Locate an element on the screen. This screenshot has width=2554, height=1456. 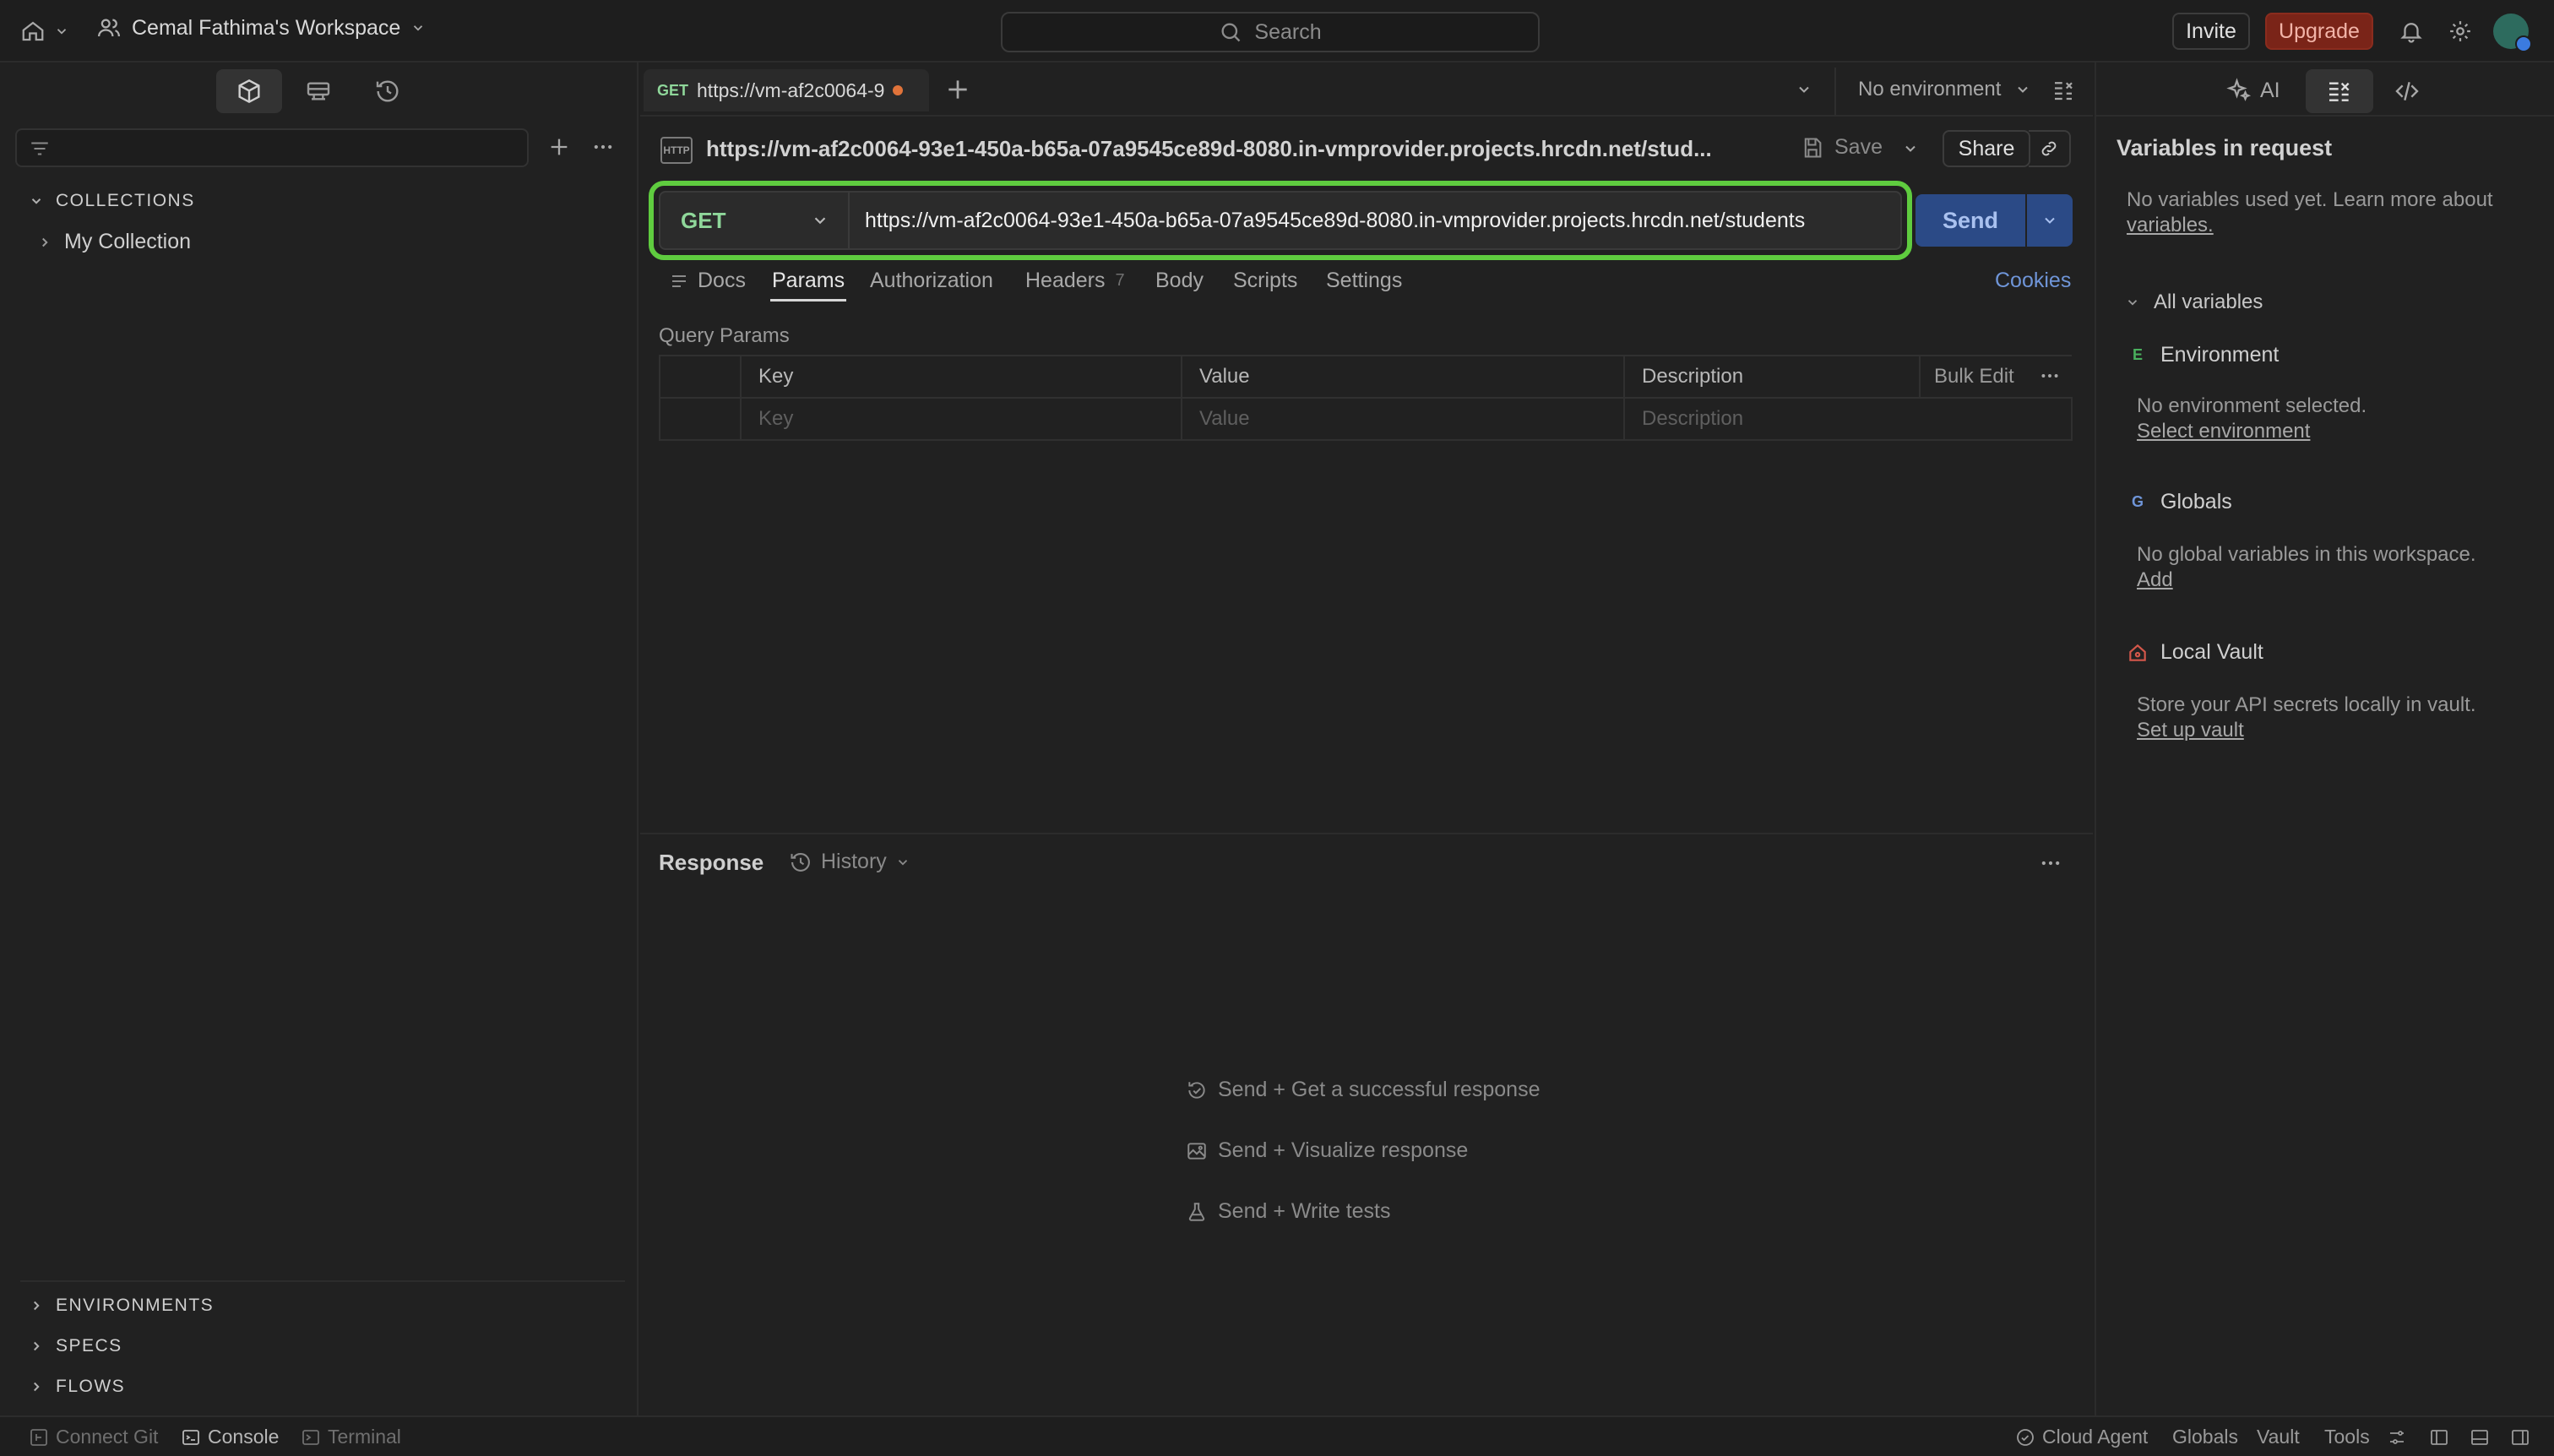
sidebar-tab-history is located at coordinates (388, 91).